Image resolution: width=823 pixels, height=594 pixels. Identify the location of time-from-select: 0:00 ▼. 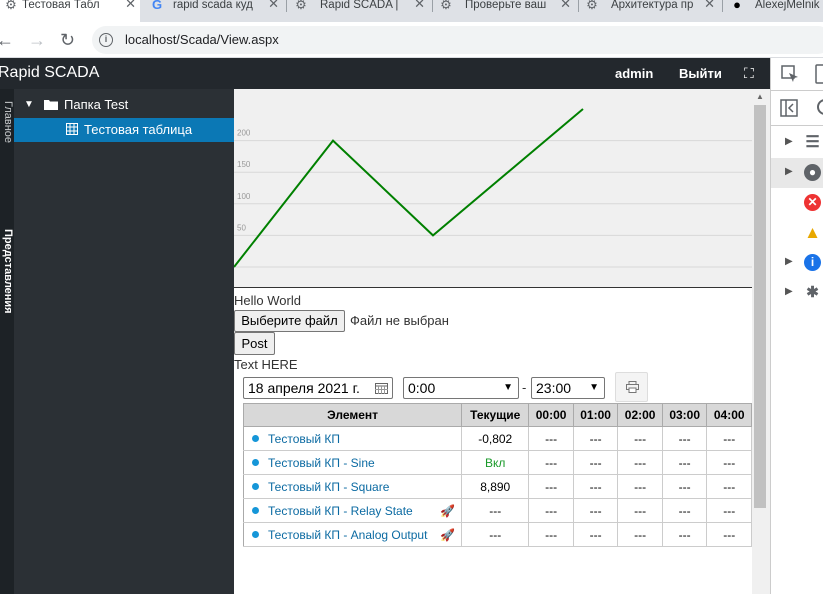
(461, 388).